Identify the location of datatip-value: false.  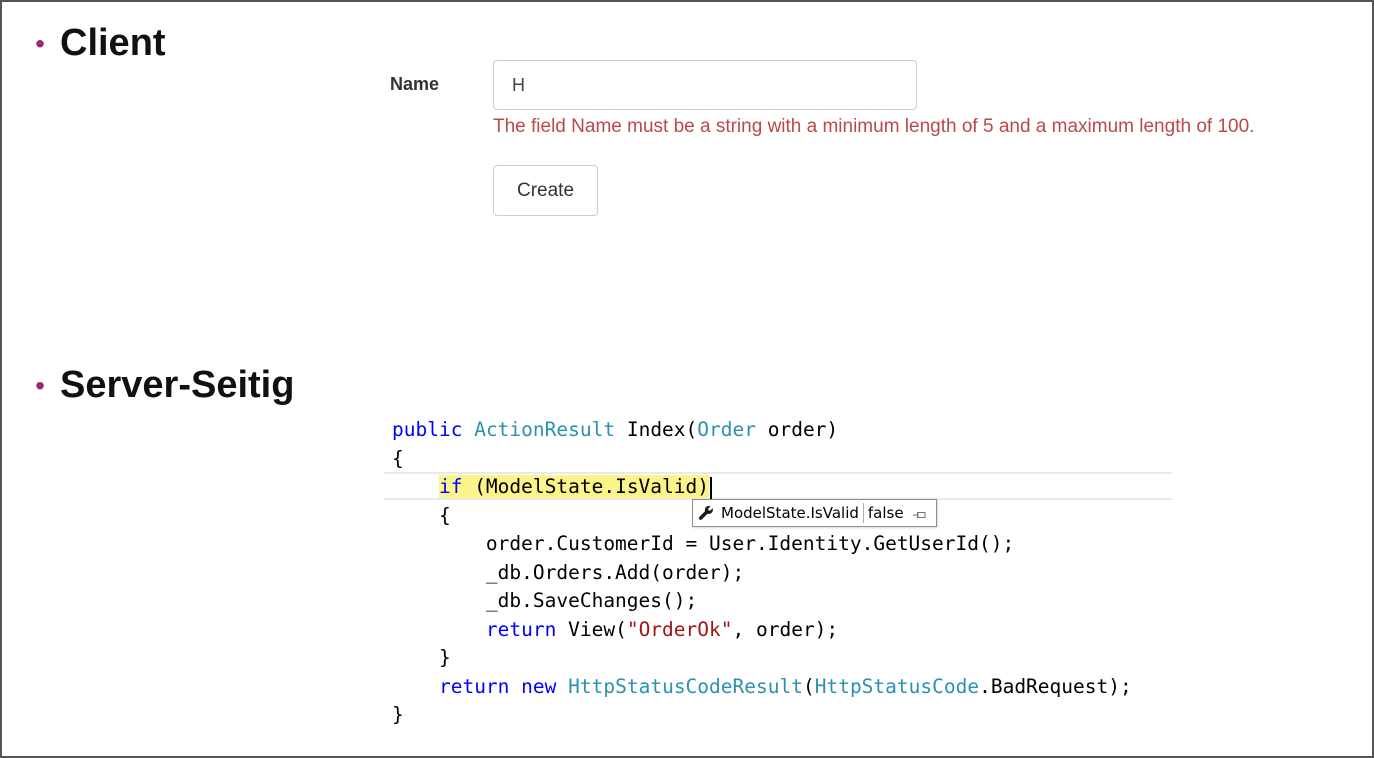
(890, 513).